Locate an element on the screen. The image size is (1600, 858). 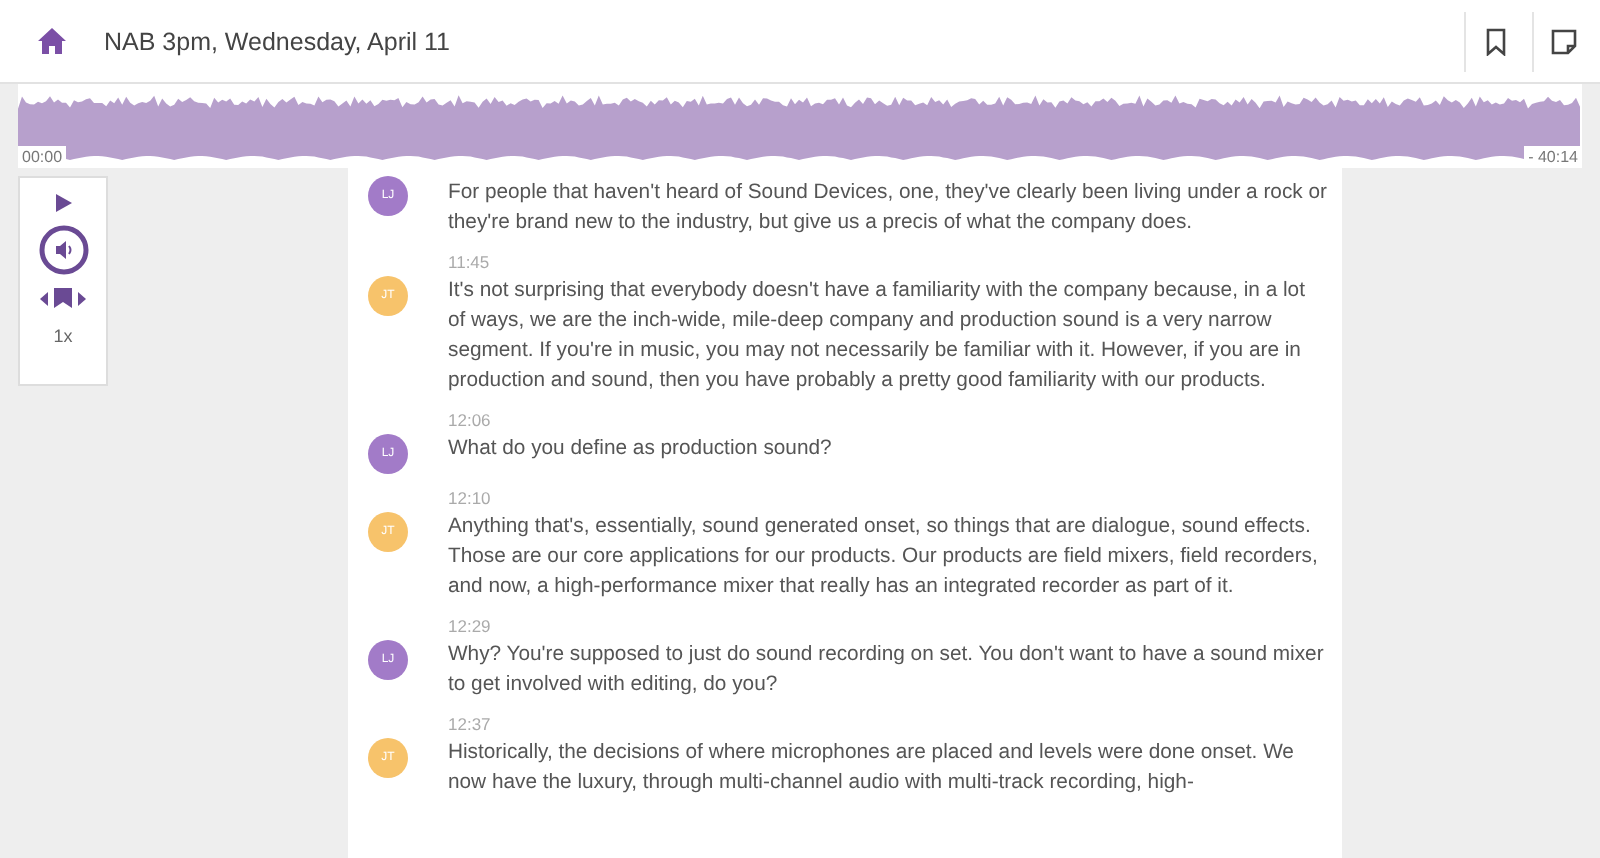
next-bookmark-button is located at coordinates (82, 298).